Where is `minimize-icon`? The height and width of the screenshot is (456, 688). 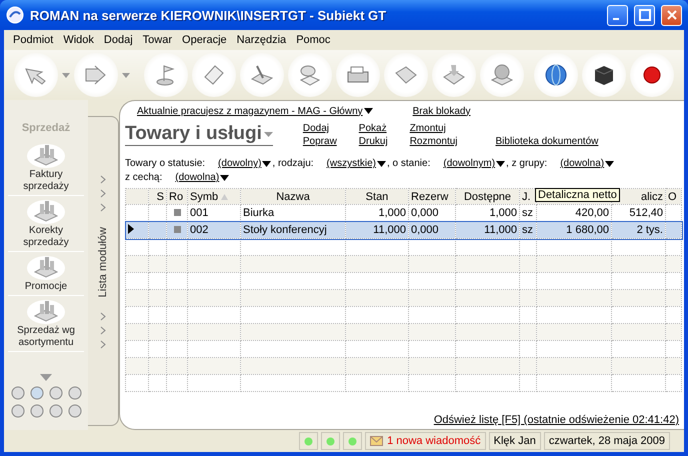
minimize-icon is located at coordinates (616, 19).